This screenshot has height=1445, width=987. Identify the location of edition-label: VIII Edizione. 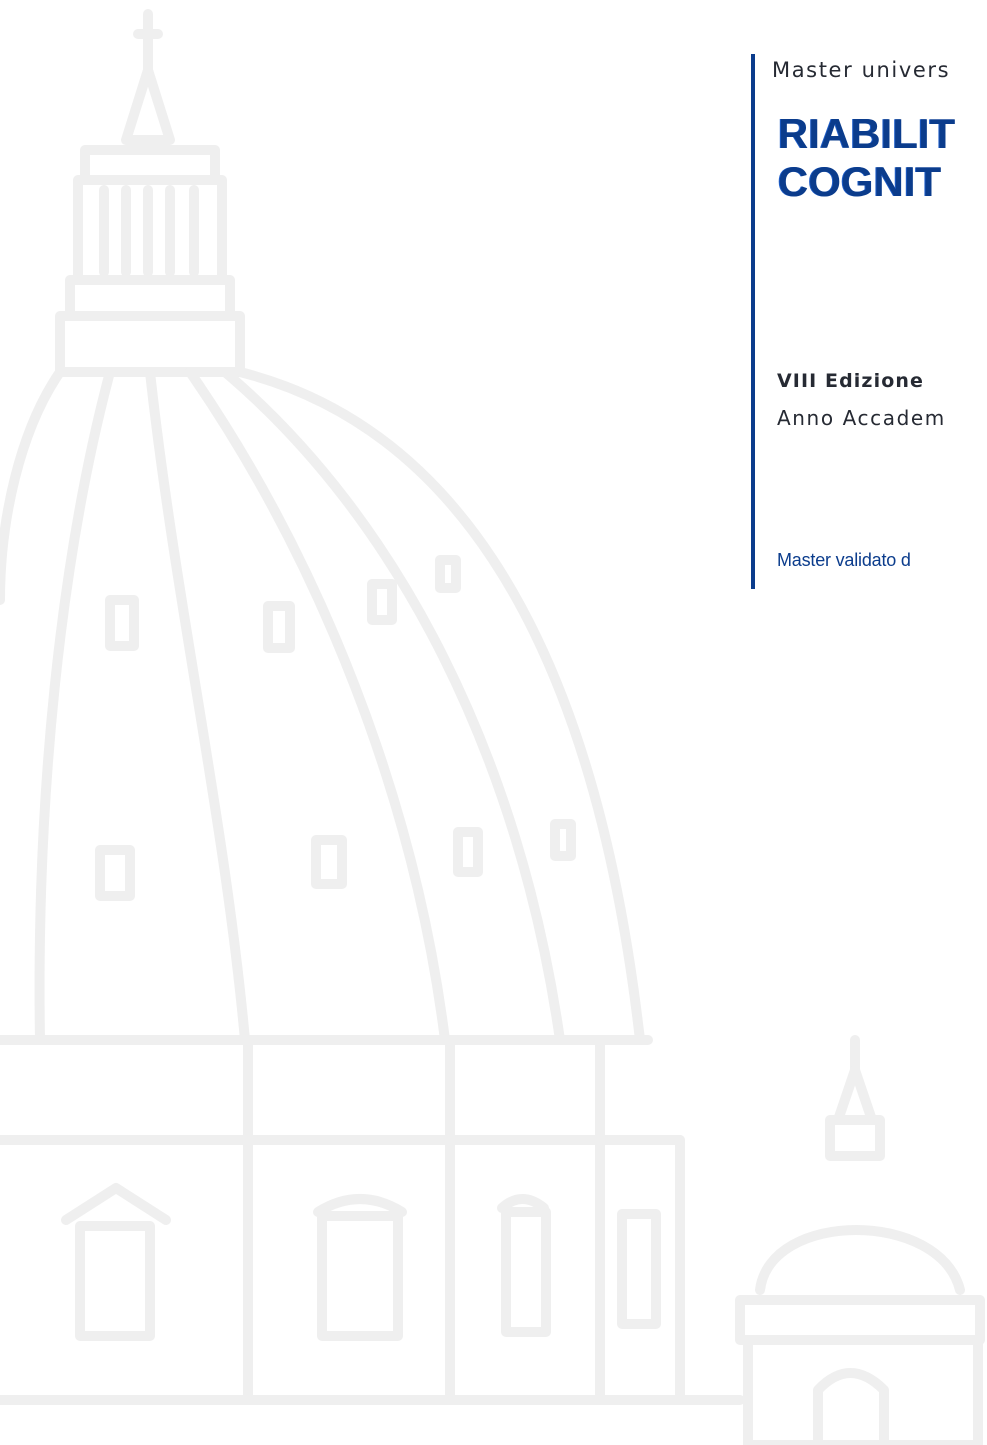
(850, 381).